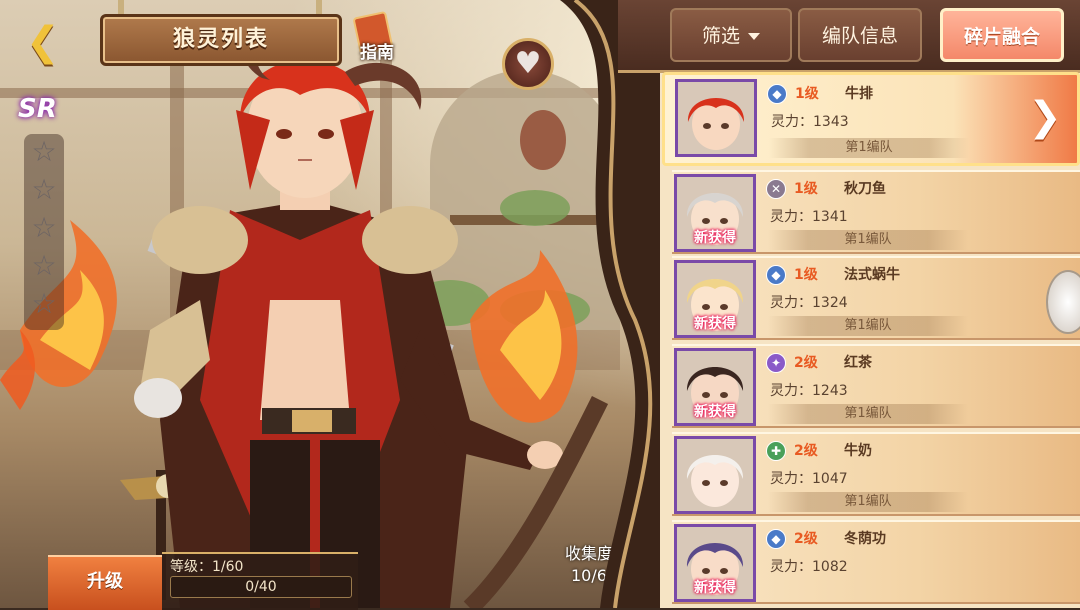 This screenshot has width=1080, height=610. Describe the element at coordinates (871, 119) in the screenshot. I see `character-card: ◆ 1级 牛排灵力：1343 第1编队 ❯` at that location.